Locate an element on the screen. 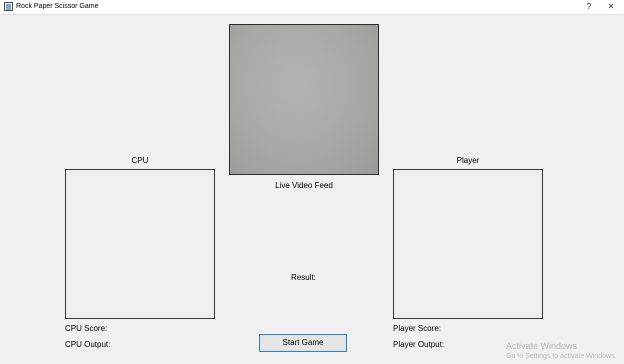  cpu-output-label: CPU Output: is located at coordinates (88, 344).